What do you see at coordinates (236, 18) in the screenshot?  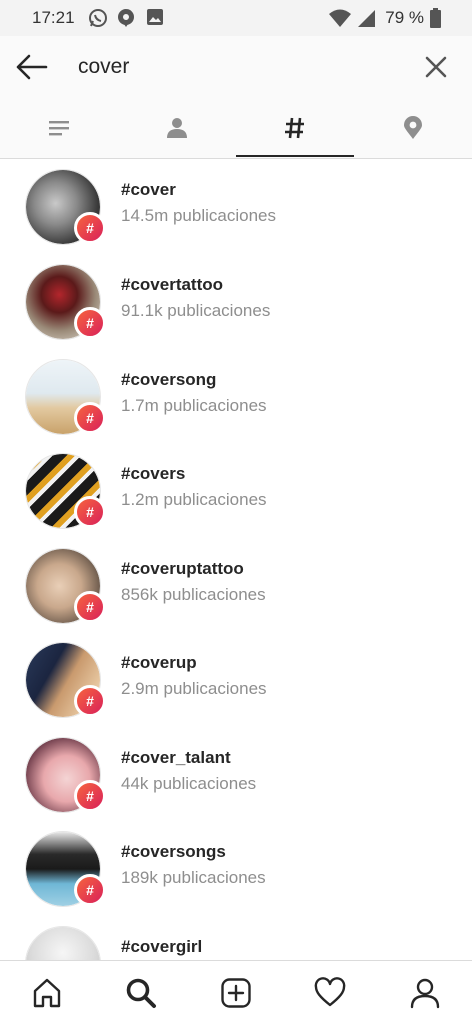 I see `status-bar: 17:21 79 %` at bounding box center [236, 18].